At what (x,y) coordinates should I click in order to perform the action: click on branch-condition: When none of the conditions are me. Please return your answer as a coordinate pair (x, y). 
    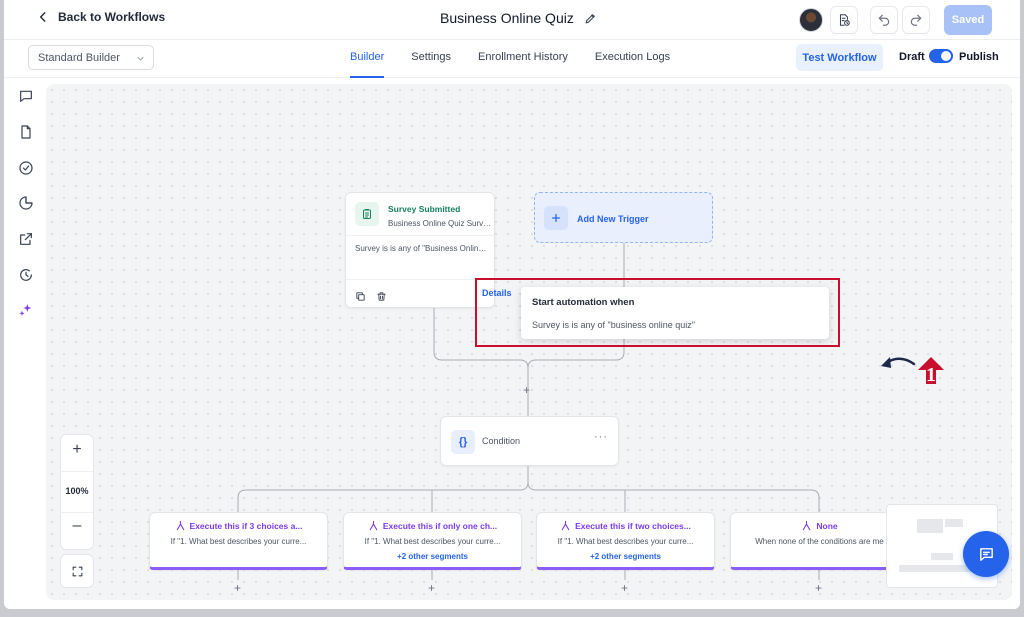
    Looking at the image, I should click on (819, 541).